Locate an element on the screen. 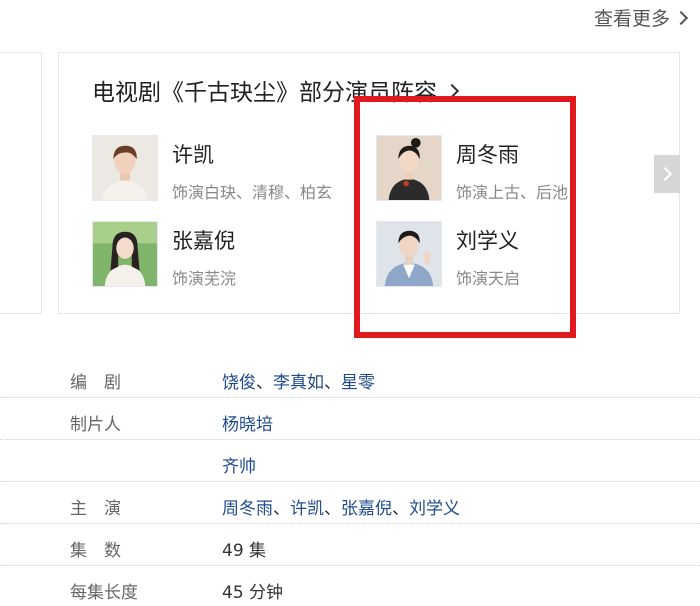  info-value: 周冬雨、许凯、张嘉倪、刘学义 is located at coordinates (341, 506).